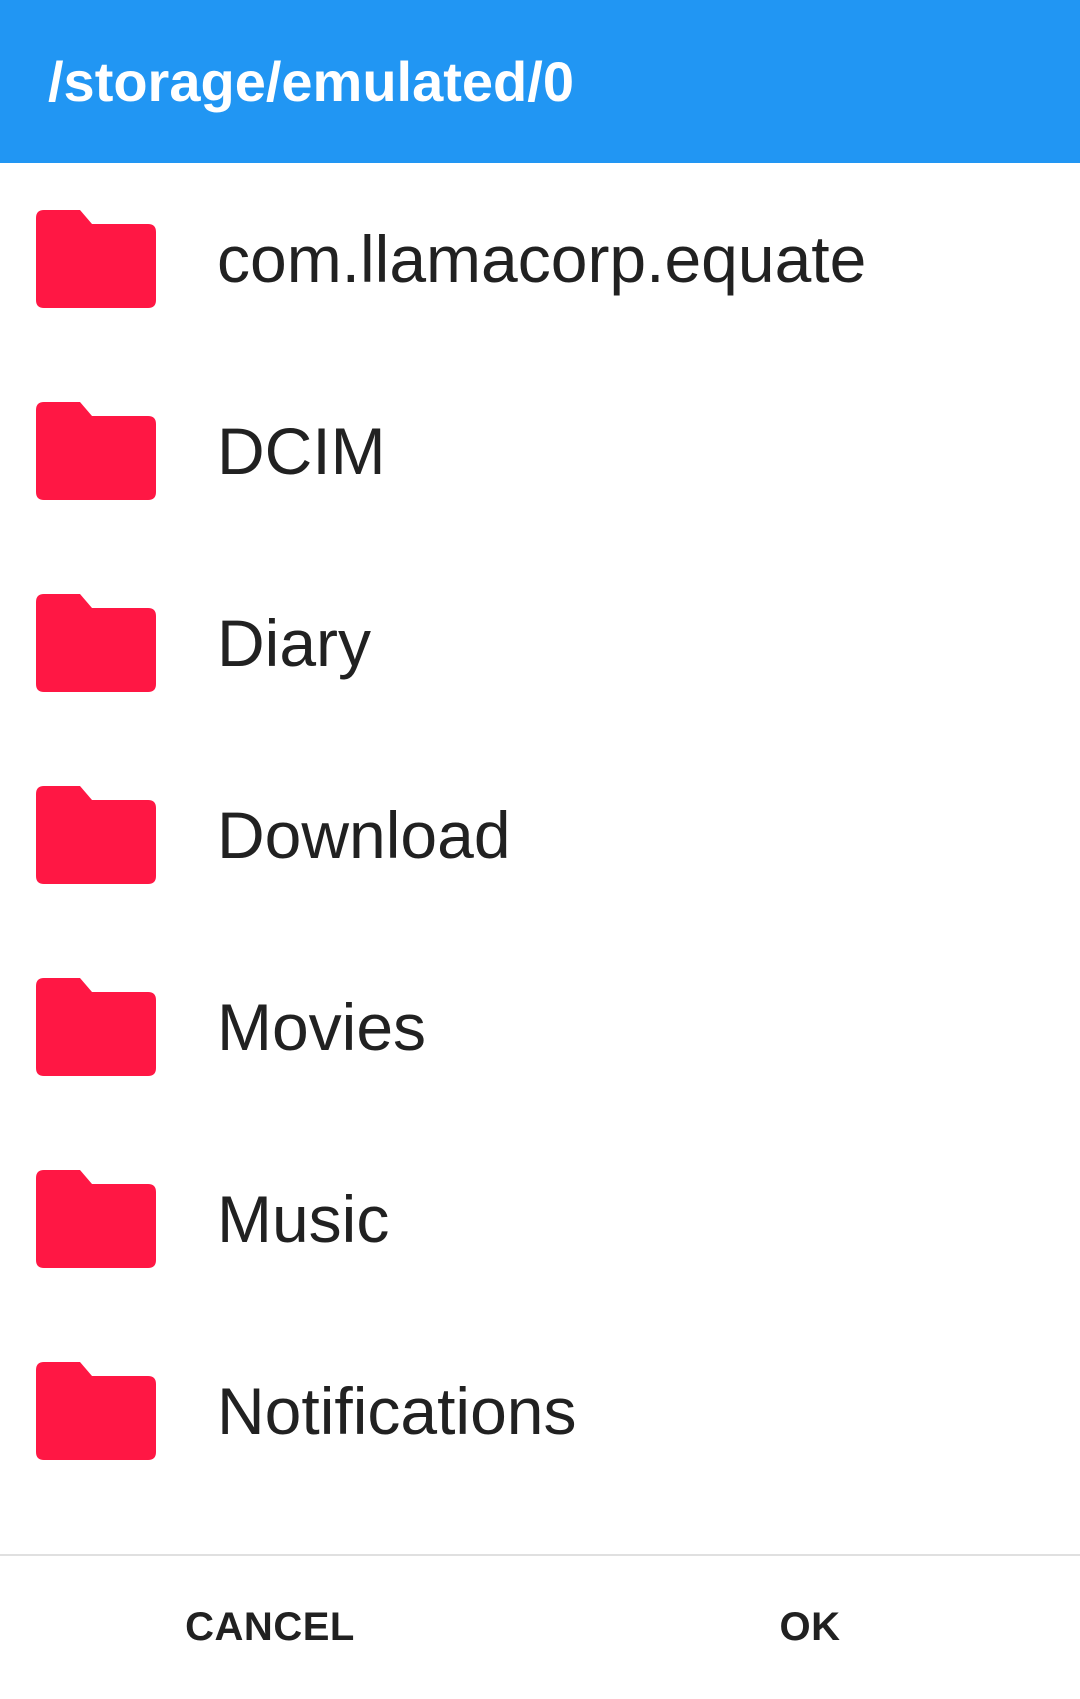 The width and height of the screenshot is (1080, 1699). Describe the element at coordinates (364, 835) in the screenshot. I see `folder-name: Download` at that location.